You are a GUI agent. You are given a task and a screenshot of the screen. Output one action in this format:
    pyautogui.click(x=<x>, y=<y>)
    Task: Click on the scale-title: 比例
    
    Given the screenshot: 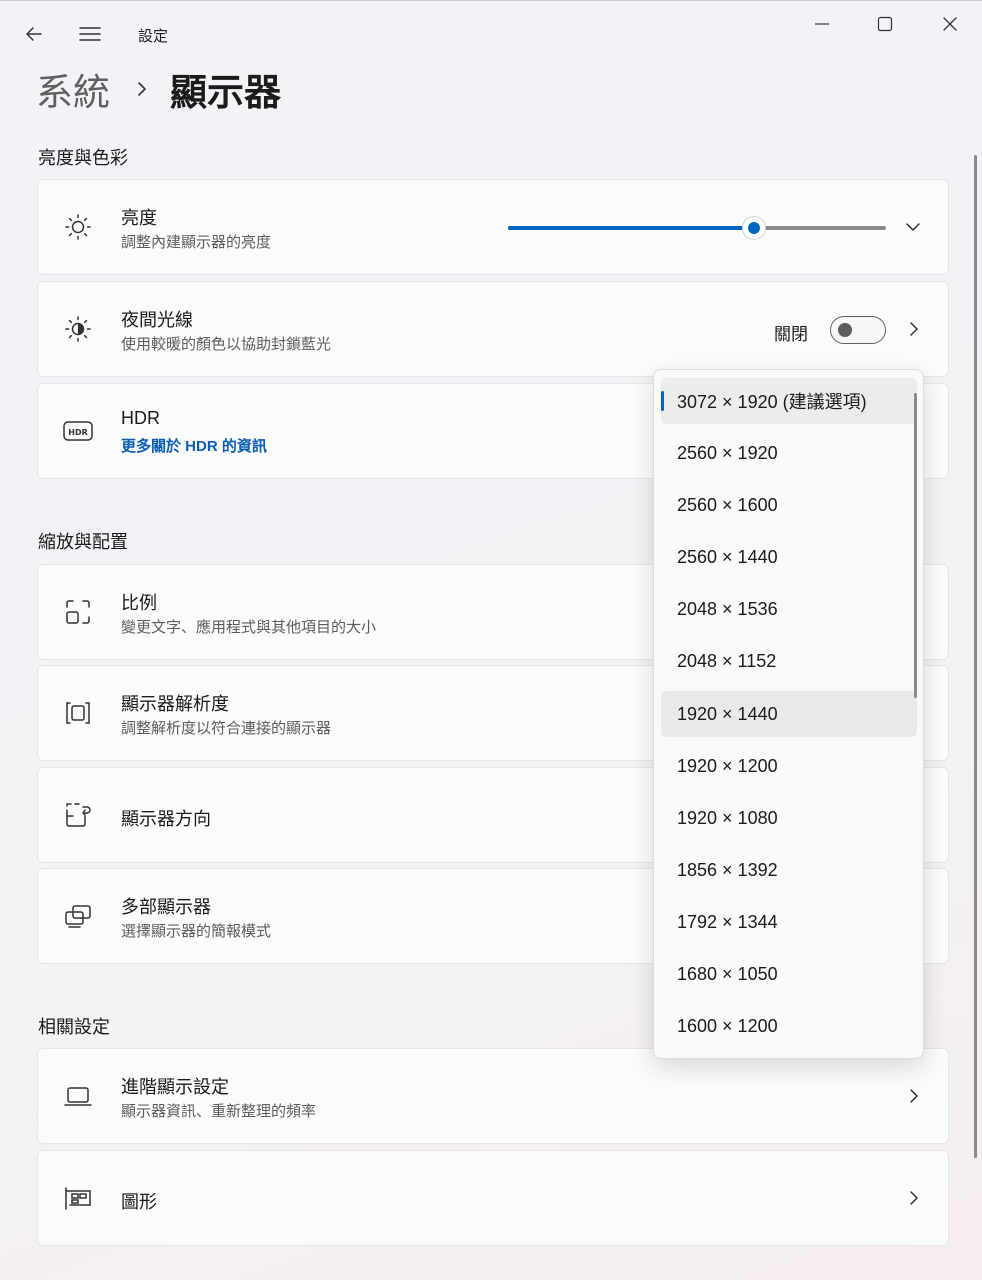 What is the action you would take?
    pyautogui.click(x=139, y=603)
    